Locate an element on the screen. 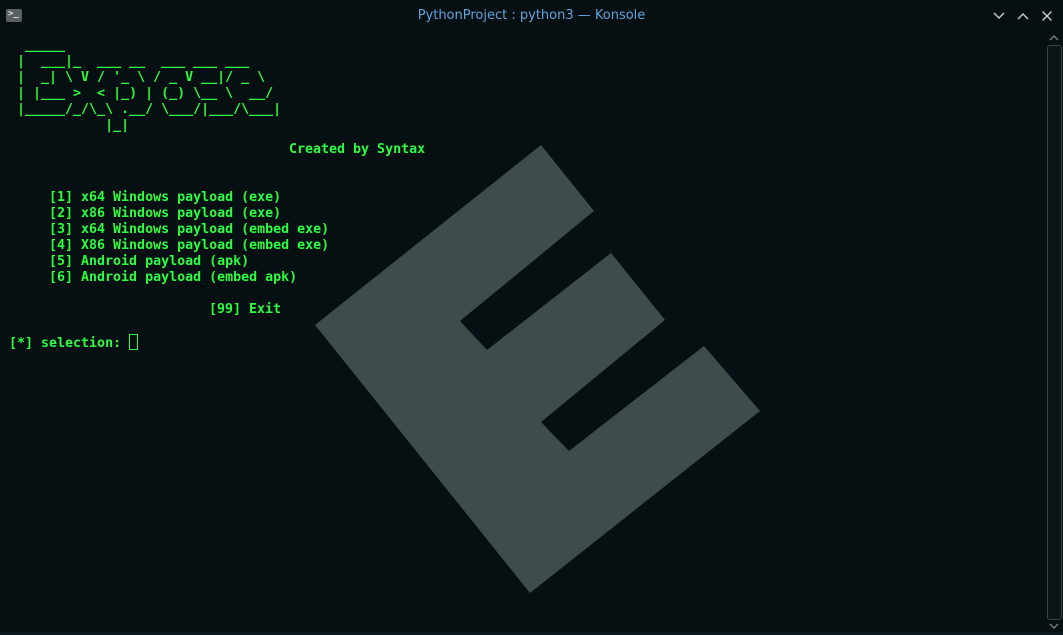  title-bar: >_ PythonProject : python3 — Konsole is located at coordinates (531, 16).